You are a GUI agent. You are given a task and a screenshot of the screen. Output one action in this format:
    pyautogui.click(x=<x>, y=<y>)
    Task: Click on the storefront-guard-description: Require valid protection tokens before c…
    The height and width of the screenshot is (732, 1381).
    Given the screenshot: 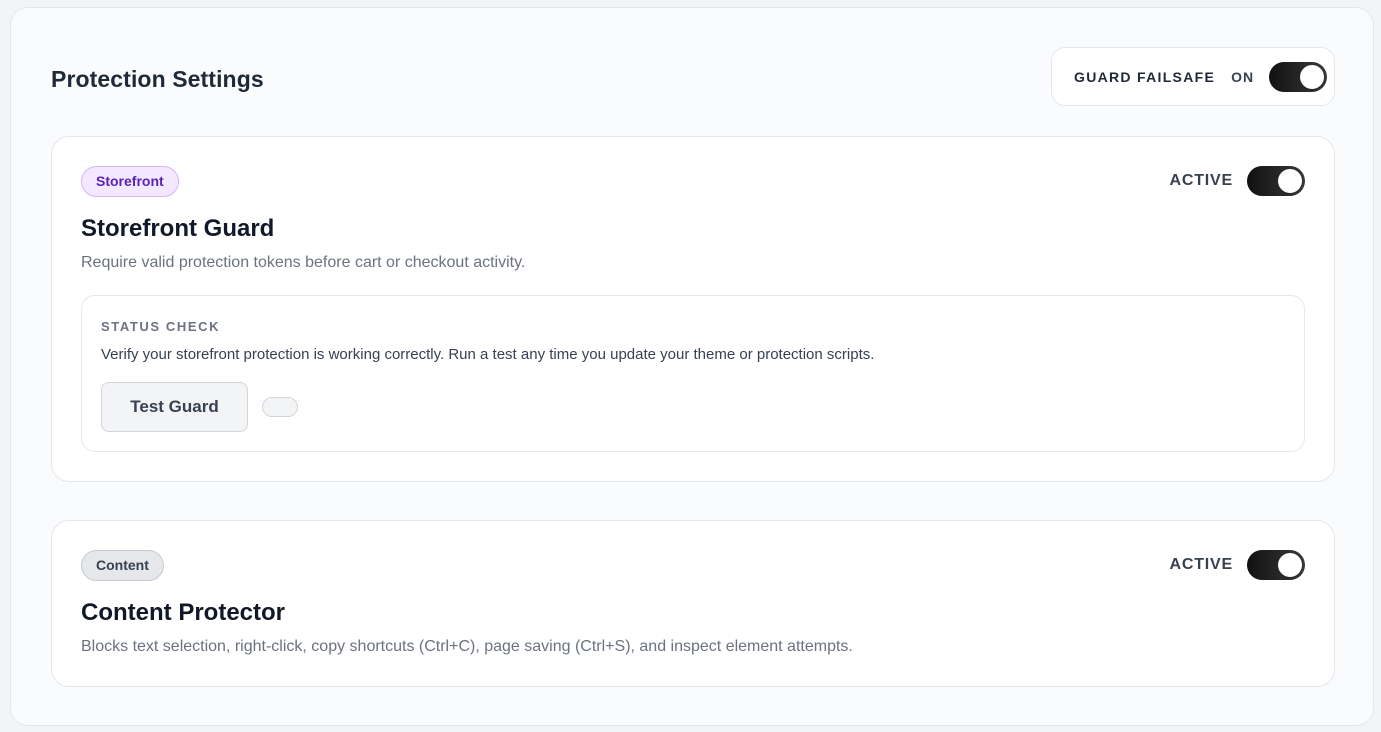 What is the action you would take?
    pyautogui.click(x=303, y=262)
    